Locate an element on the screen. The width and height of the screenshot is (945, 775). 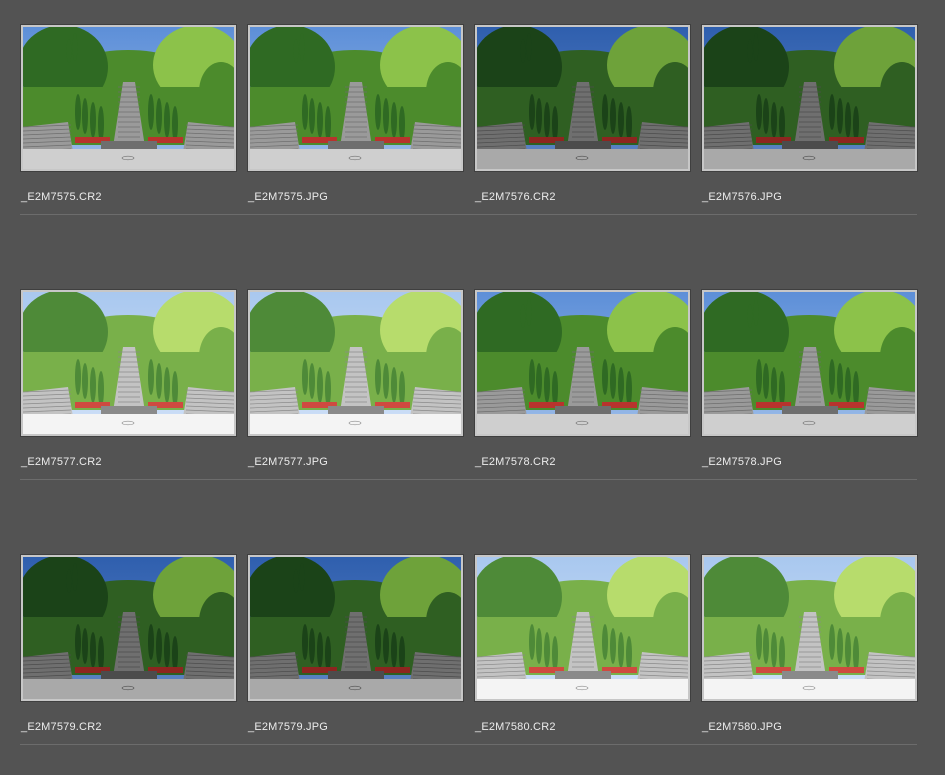
filename-label: _E2M7575.CR2 is located at coordinates (61, 197).